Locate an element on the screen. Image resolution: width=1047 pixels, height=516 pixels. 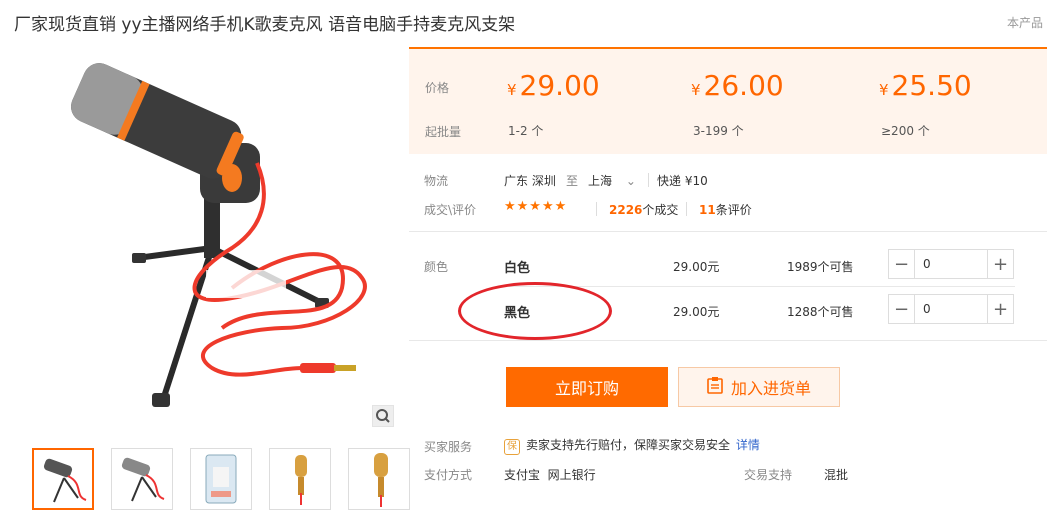
price-label: 价格 is located at coordinates (437, 88).